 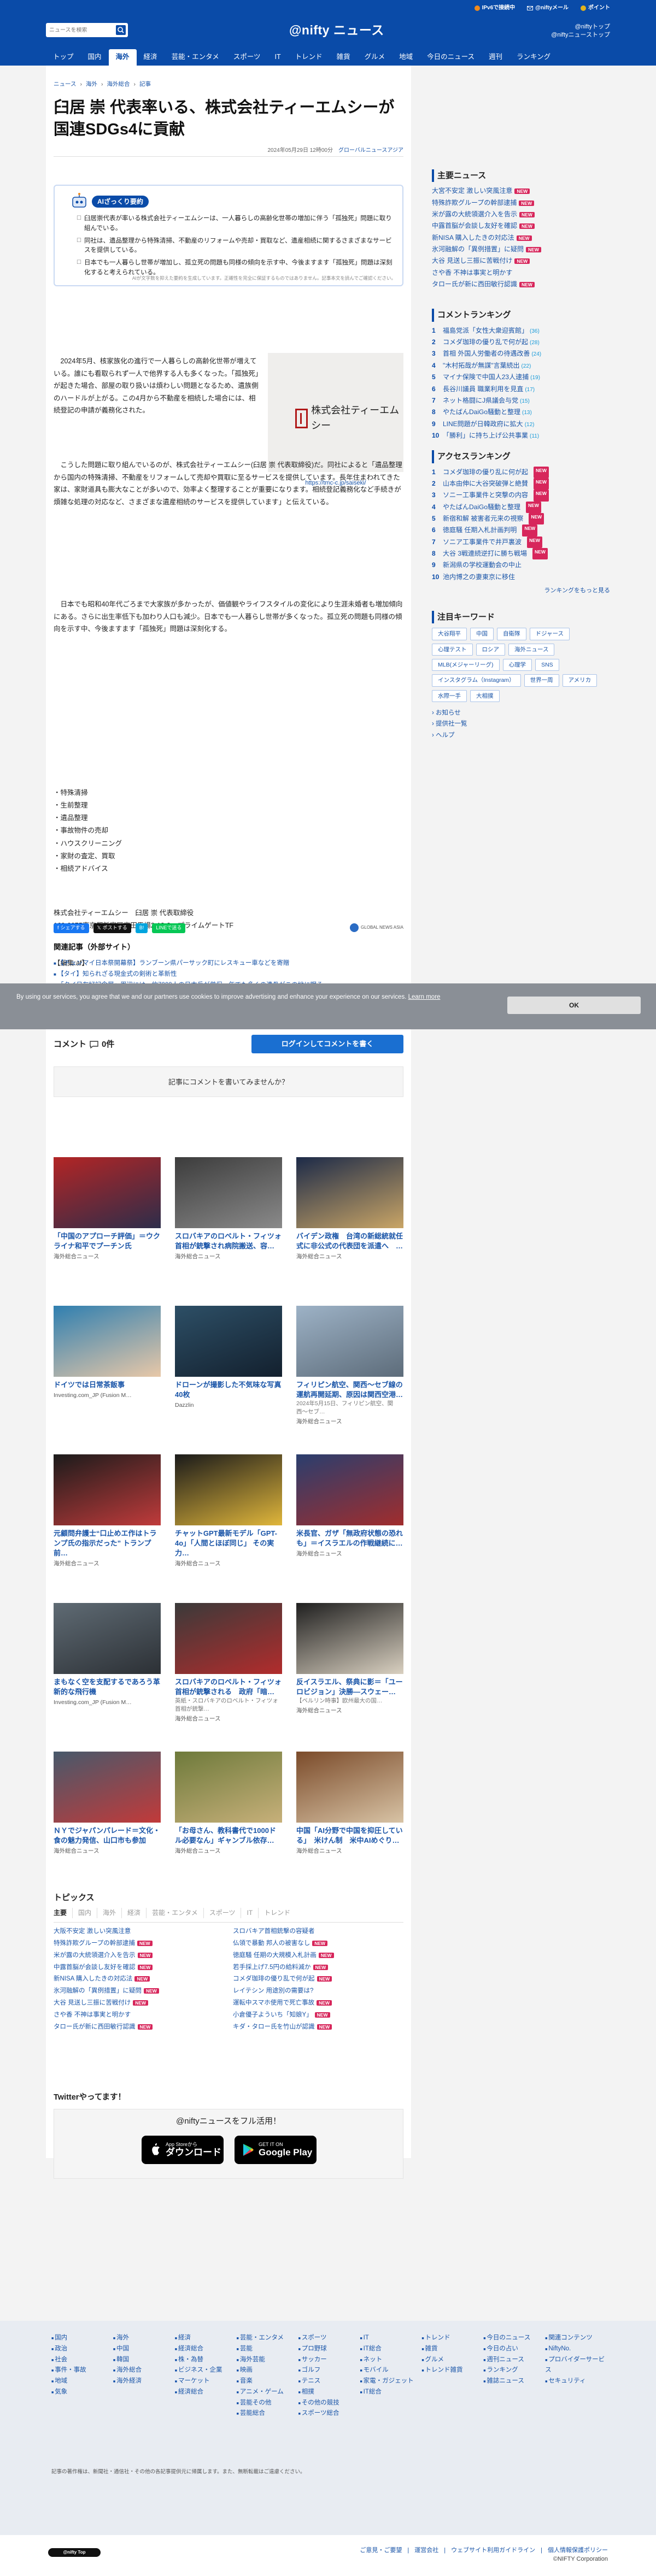 I want to click on topic-link: 徳庭騒 任期の大規模入札計画, so click(x=275, y=1955).